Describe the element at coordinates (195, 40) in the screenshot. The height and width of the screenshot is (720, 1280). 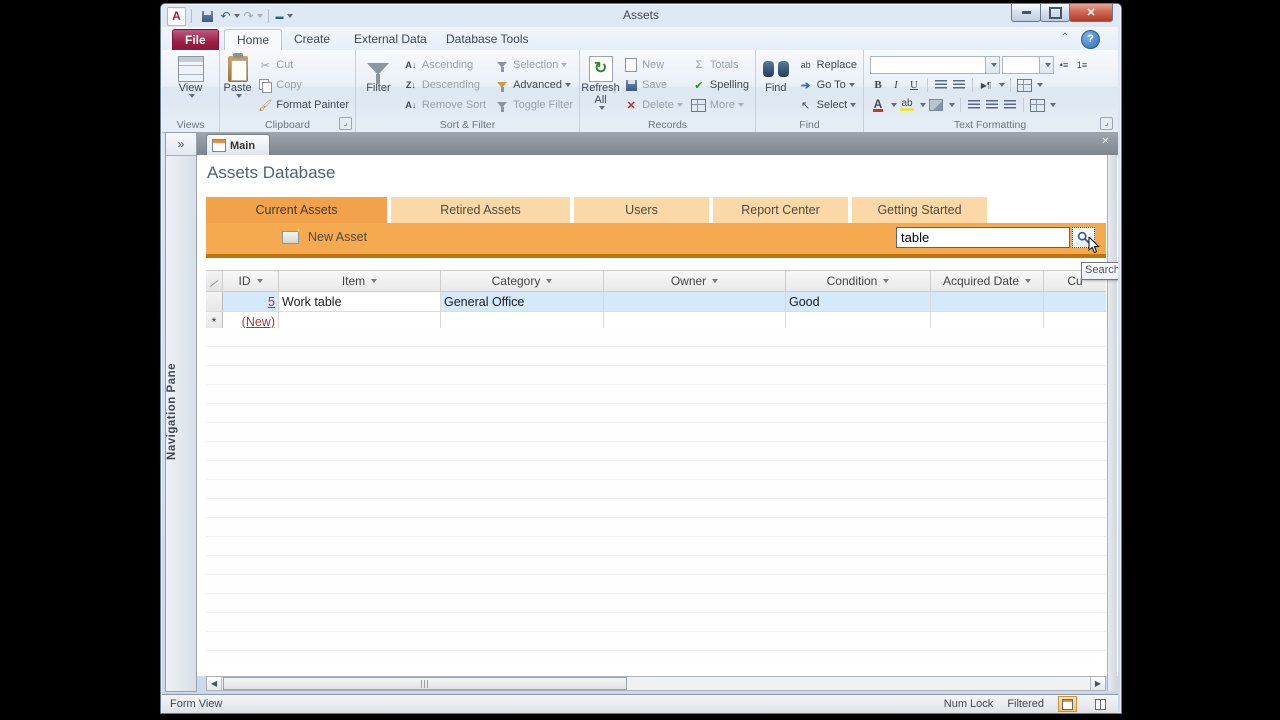
I see `file-tab: File` at that location.